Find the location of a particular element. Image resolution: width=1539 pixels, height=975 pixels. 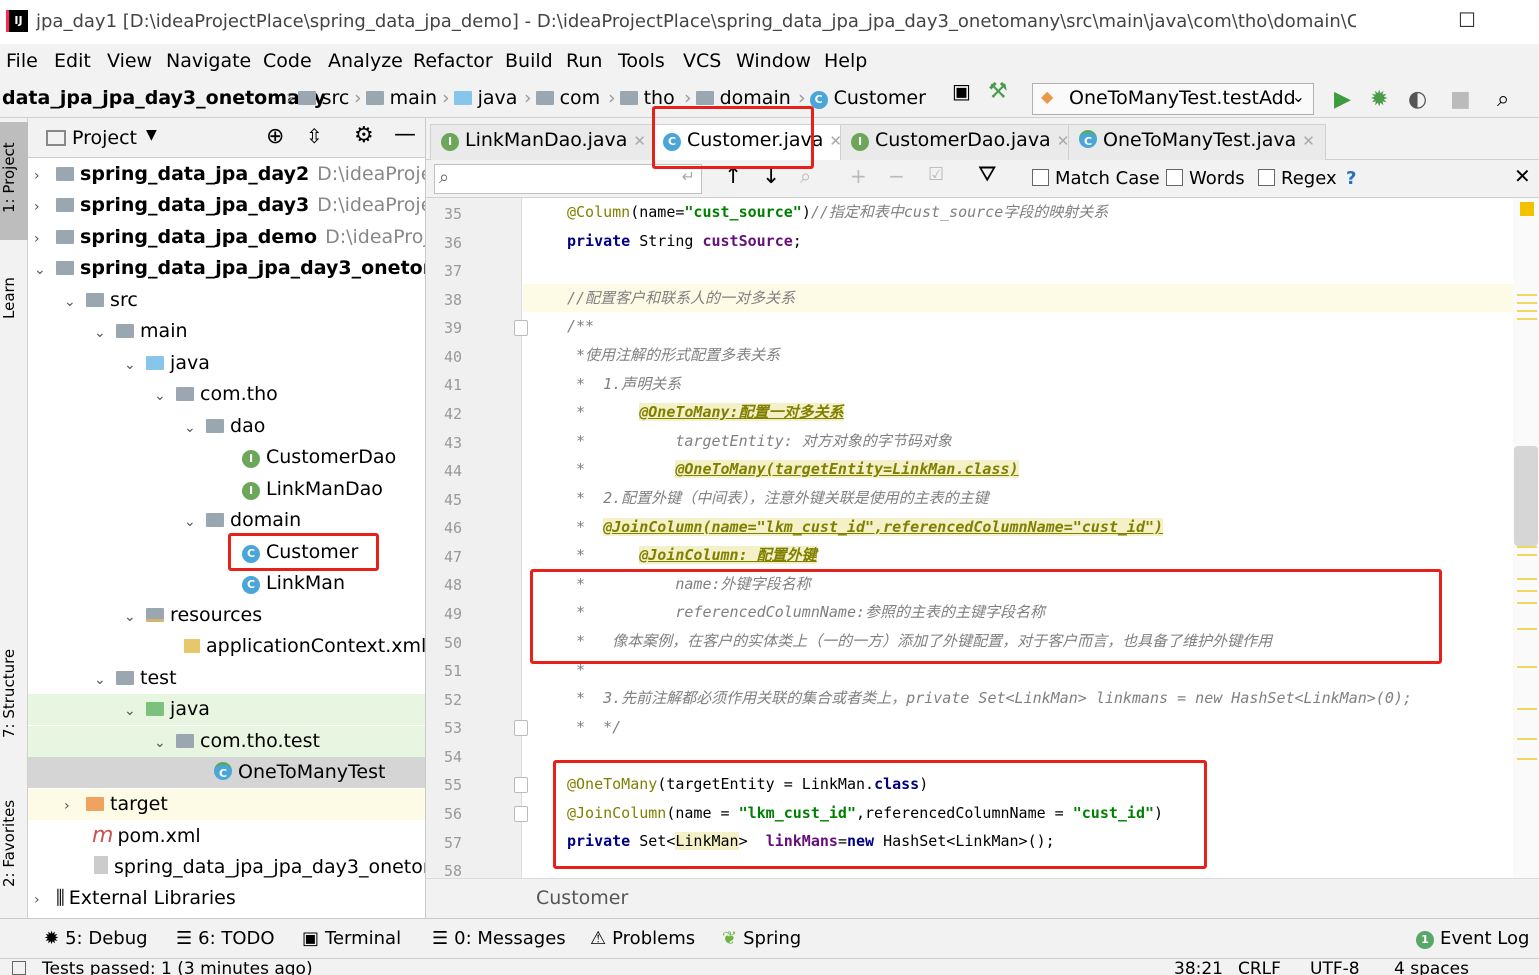

file-encoding: UTF-8 is located at coordinates (1335, 967).